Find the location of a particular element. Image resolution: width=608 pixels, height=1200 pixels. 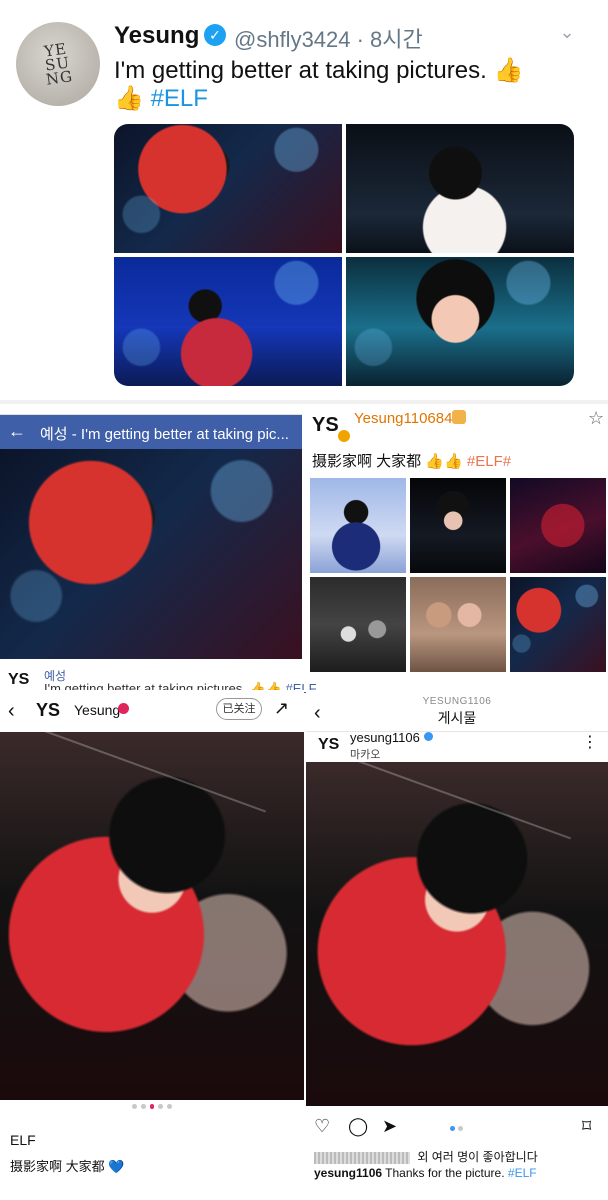

post-location: 마카오 is located at coordinates (365, 754).